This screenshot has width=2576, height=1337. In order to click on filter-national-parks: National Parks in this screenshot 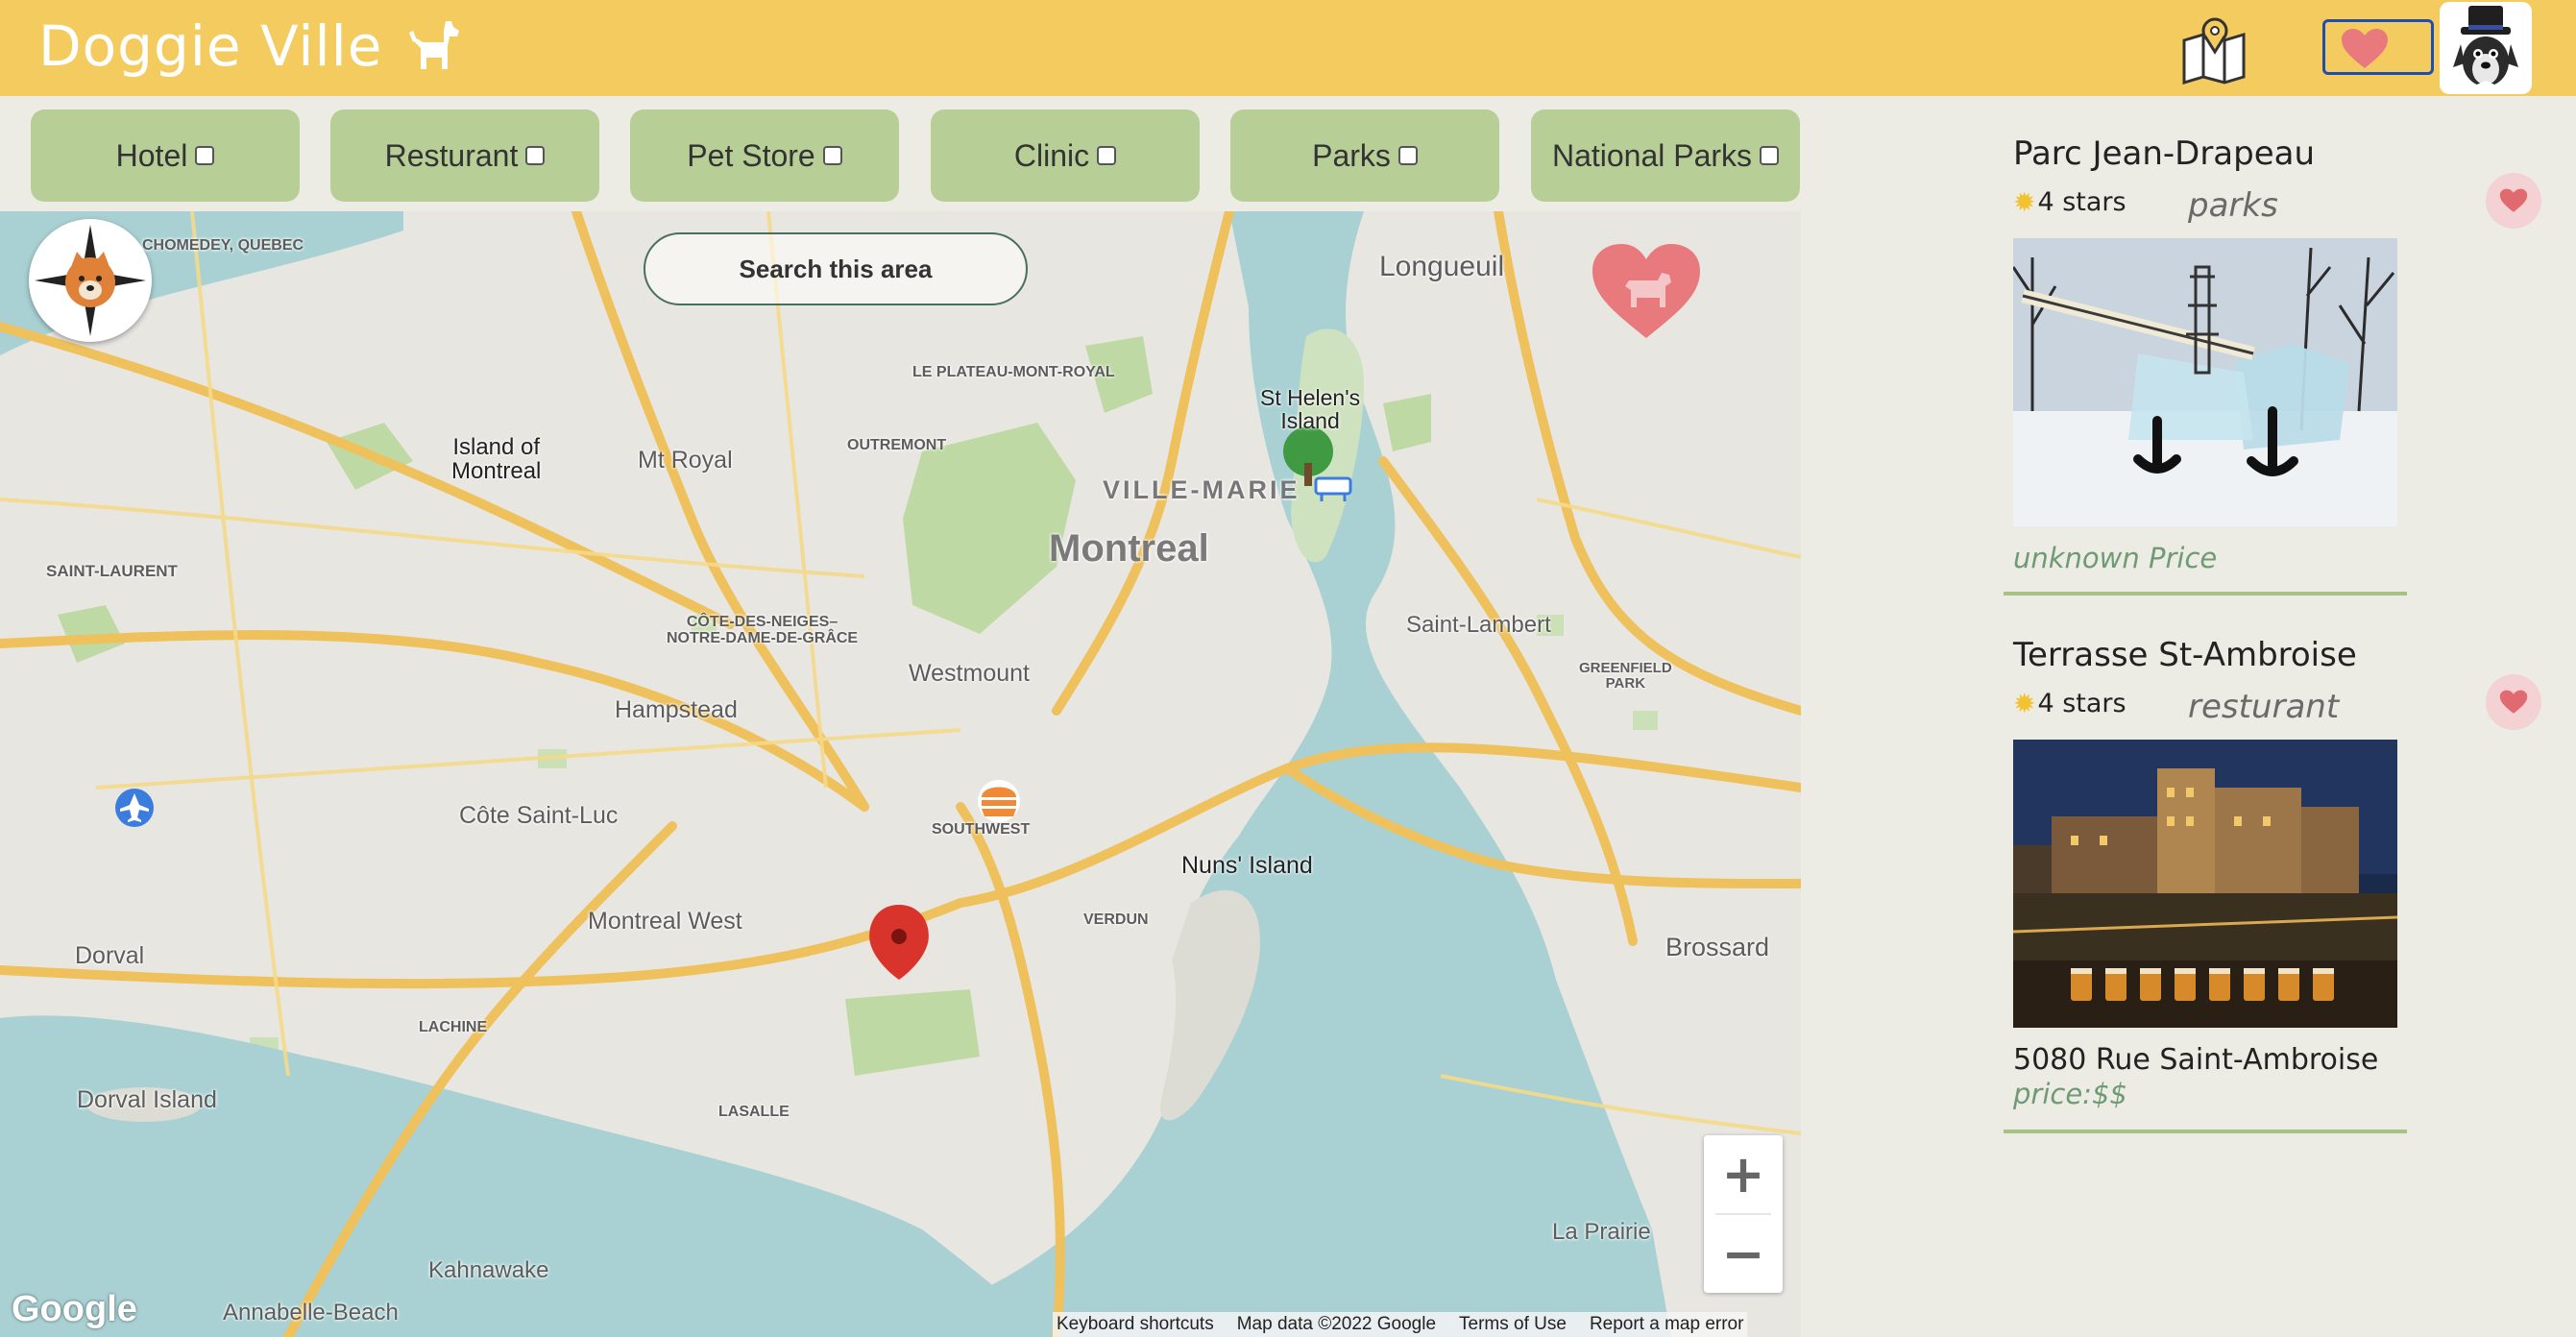, I will do `click(1665, 155)`.